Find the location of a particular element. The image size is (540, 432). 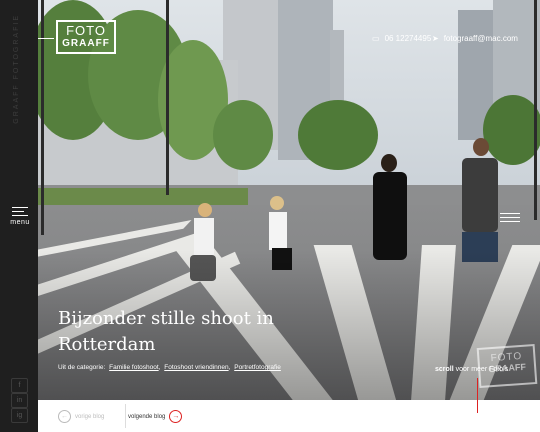

previous-blog-link: ← vorige blog is located at coordinates (81, 416).